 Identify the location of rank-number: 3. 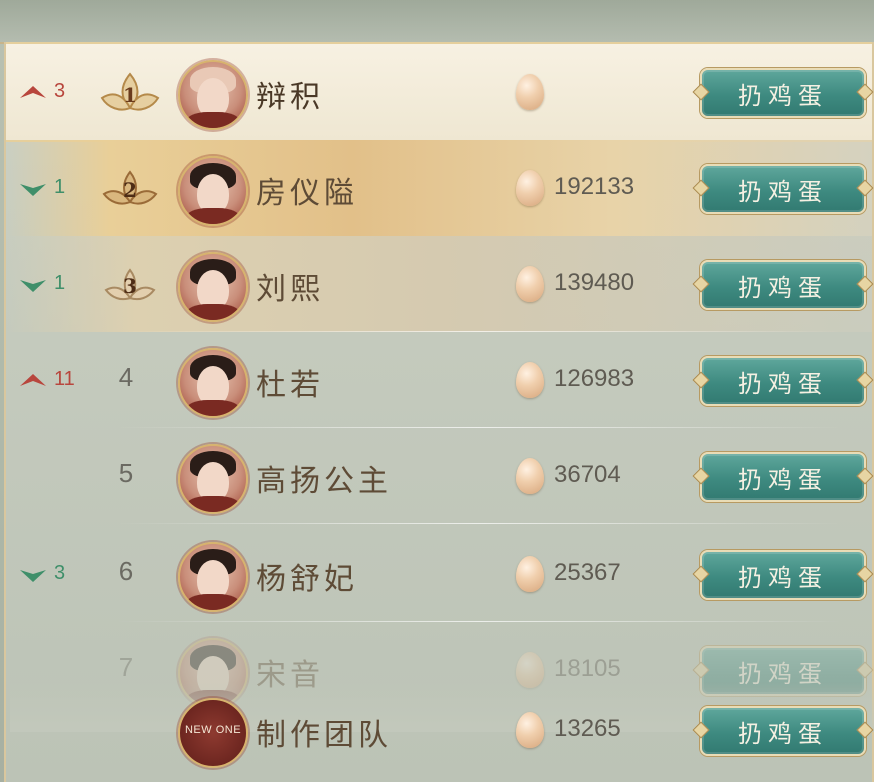
(130, 286).